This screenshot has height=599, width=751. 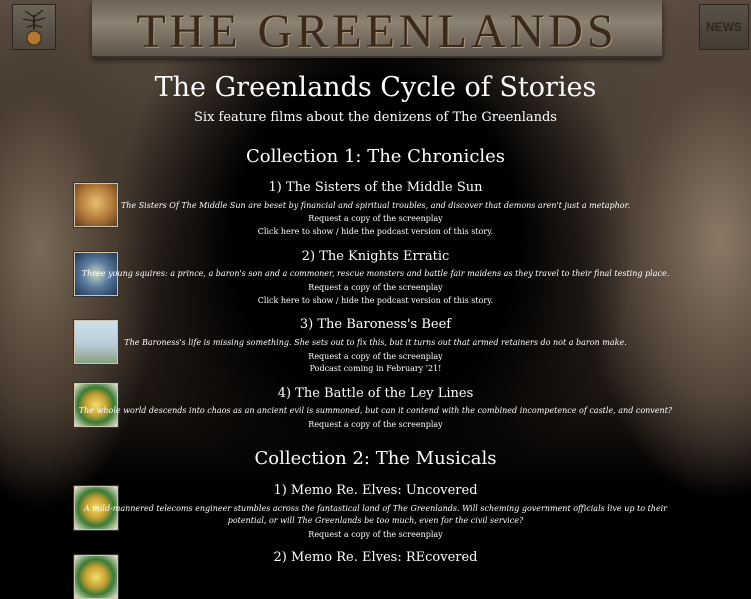 I want to click on home-logo, so click(x=34, y=27).